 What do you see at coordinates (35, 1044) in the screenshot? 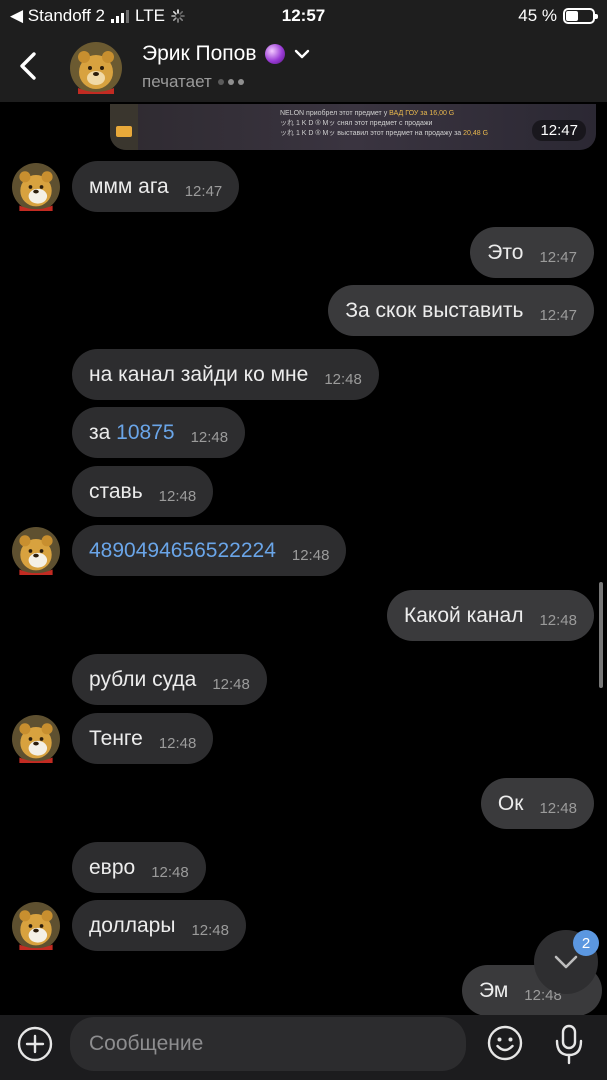
I see `attach-plus-icon` at bounding box center [35, 1044].